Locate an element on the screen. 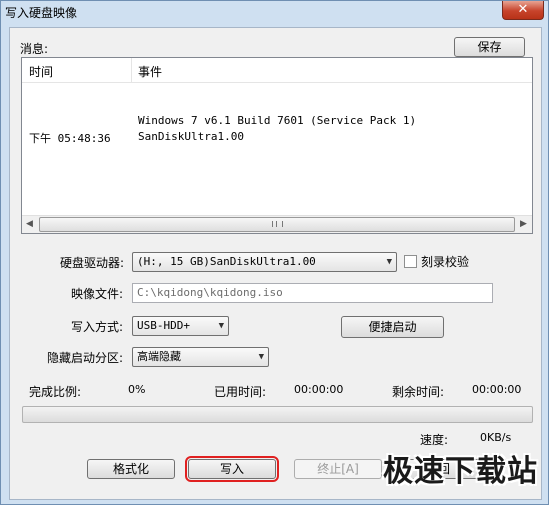 This screenshot has width=549, height=505. column-time: 时间 is located at coordinates (41, 71).